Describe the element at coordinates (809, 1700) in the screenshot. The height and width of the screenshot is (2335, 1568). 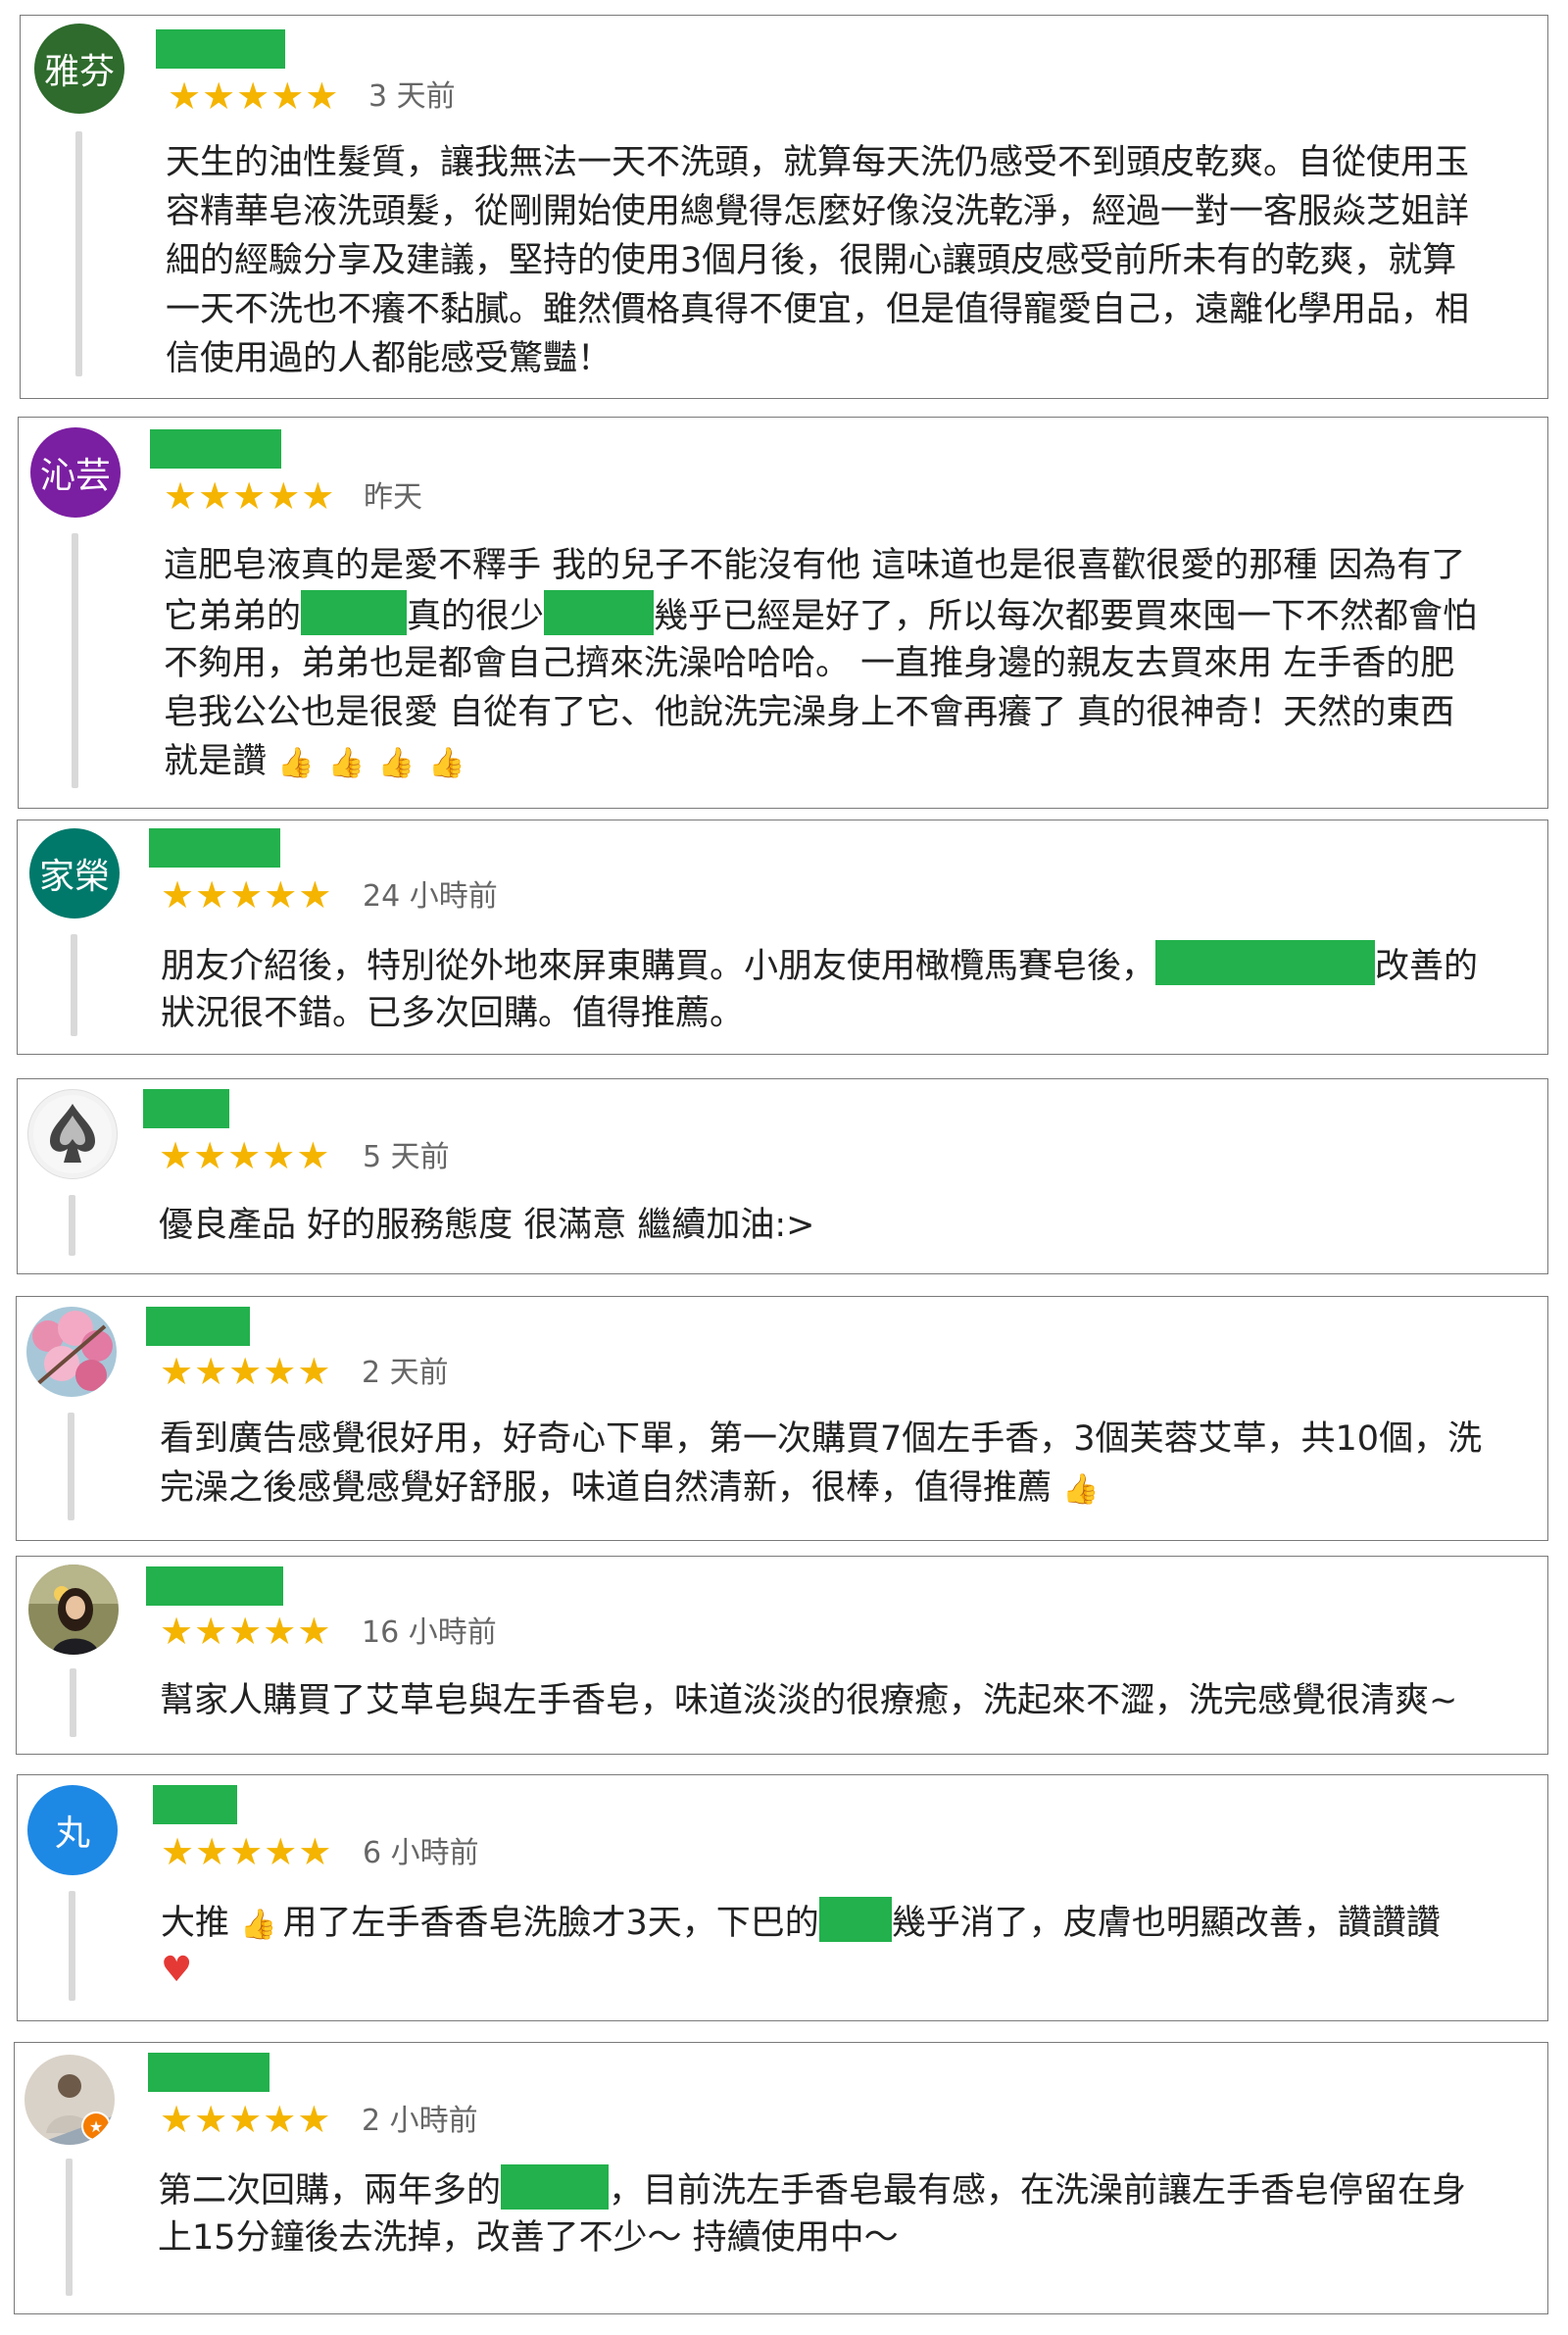
I see `review-text: 幫家人購買了艾草皂與左手香皂，味道淡淡的很療癒，洗起來不澀，洗完感覺很清爽~` at that location.